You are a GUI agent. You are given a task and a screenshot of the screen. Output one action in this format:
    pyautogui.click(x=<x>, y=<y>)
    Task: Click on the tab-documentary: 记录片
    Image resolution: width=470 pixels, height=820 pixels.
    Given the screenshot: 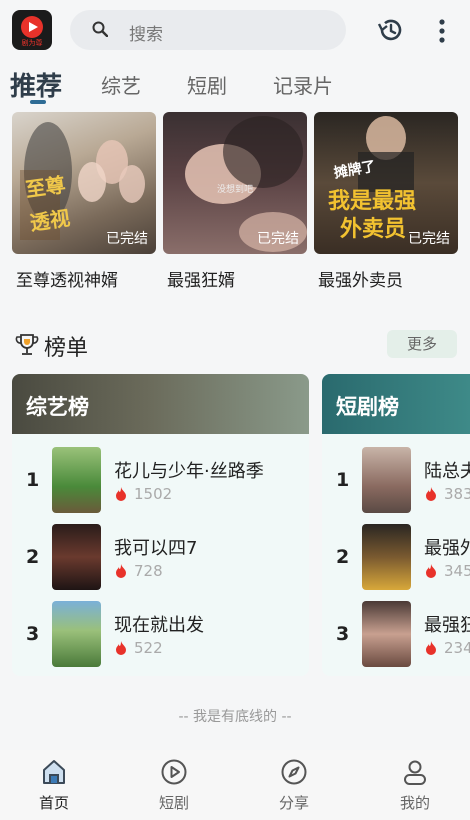 What is the action you would take?
    pyautogui.click(x=303, y=84)
    